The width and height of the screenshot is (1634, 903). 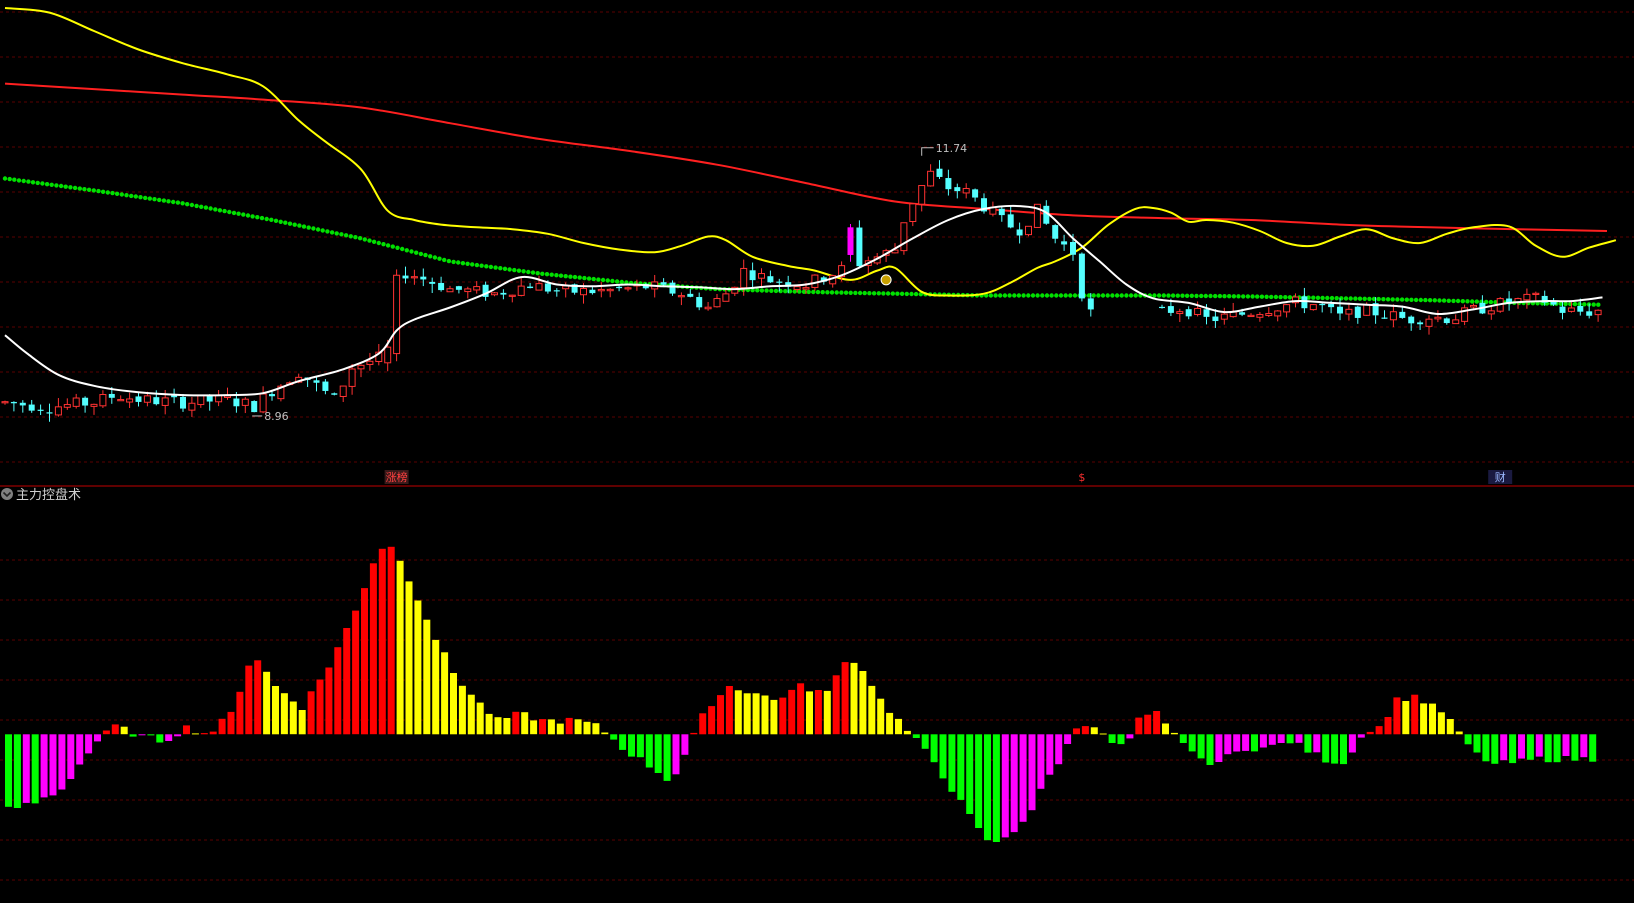 I want to click on event-marker: $, so click(x=1081, y=477).